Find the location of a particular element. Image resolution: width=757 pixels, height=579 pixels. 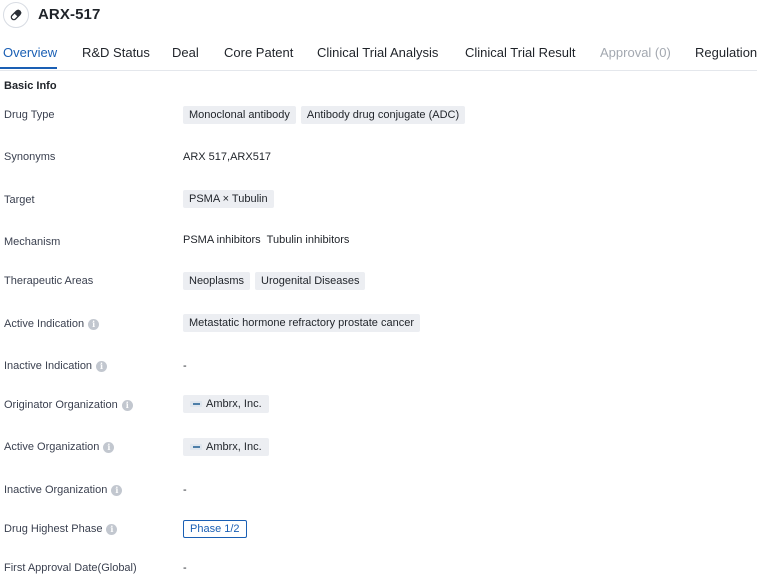

label-first-approval-date: First Approval Date(Global) is located at coordinates (70, 568).